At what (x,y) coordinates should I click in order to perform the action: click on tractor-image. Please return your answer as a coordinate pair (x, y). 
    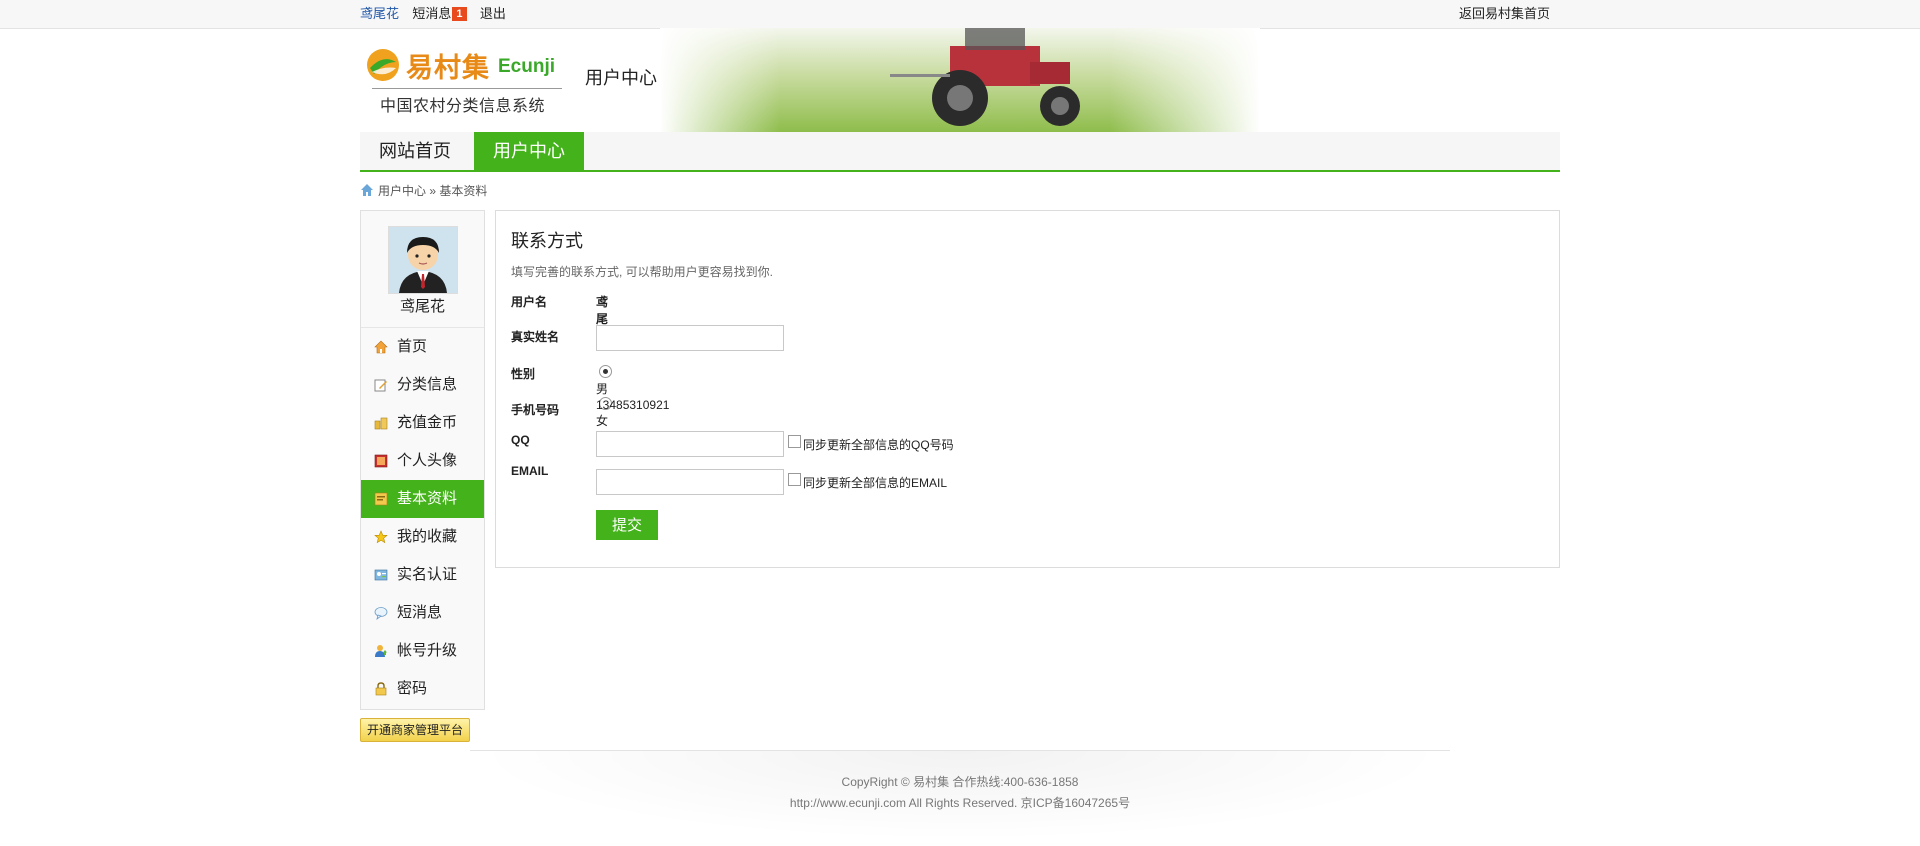
    Looking at the image, I should click on (985, 77).